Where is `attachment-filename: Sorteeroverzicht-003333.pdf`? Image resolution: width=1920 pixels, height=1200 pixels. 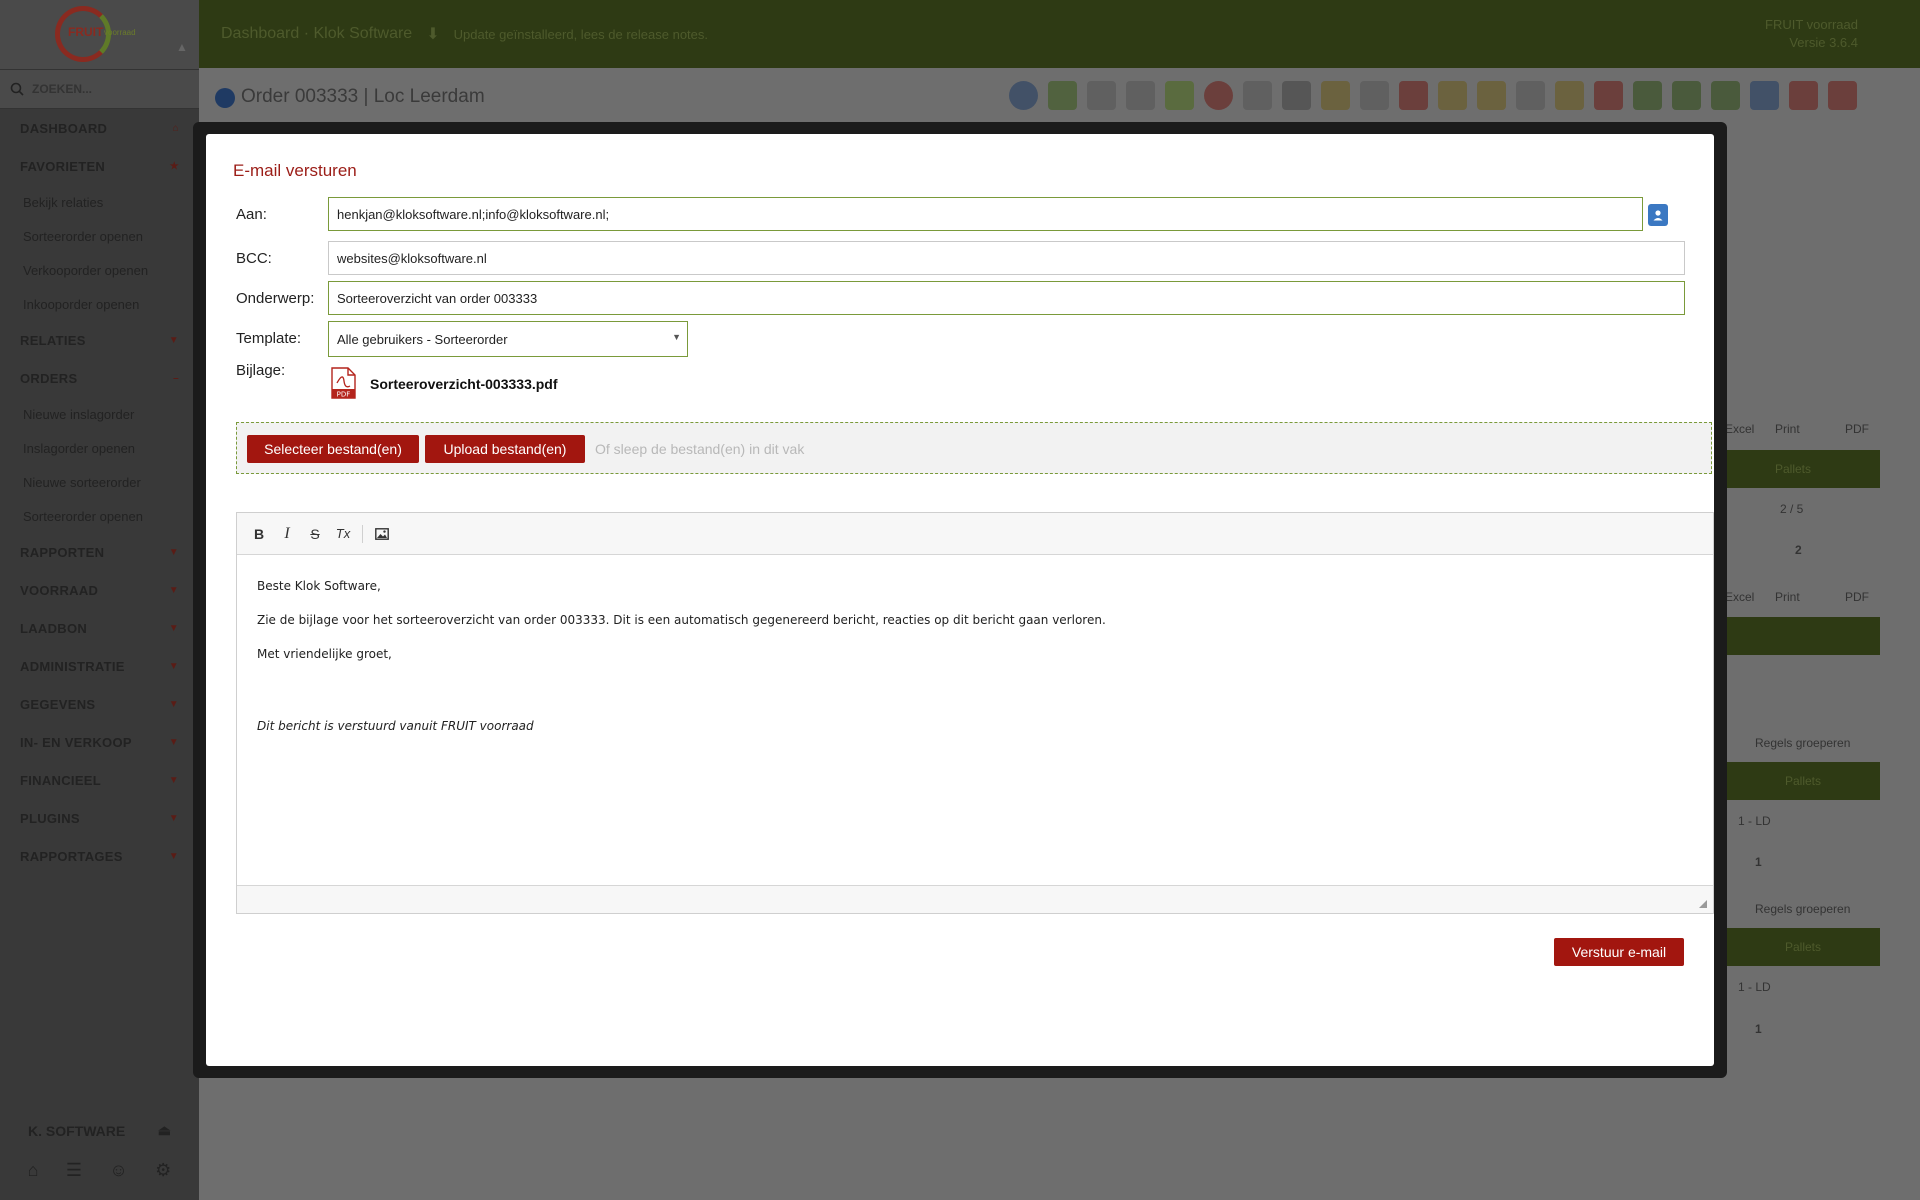
attachment-filename: Sorteeroverzicht-003333.pdf is located at coordinates (464, 384).